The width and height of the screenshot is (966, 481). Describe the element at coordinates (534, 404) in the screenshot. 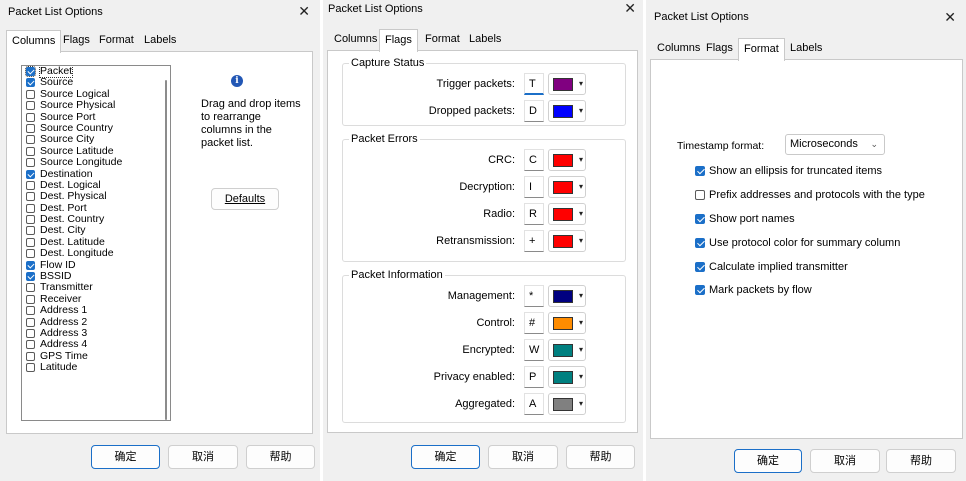

I see `flag-char-input: A` at that location.